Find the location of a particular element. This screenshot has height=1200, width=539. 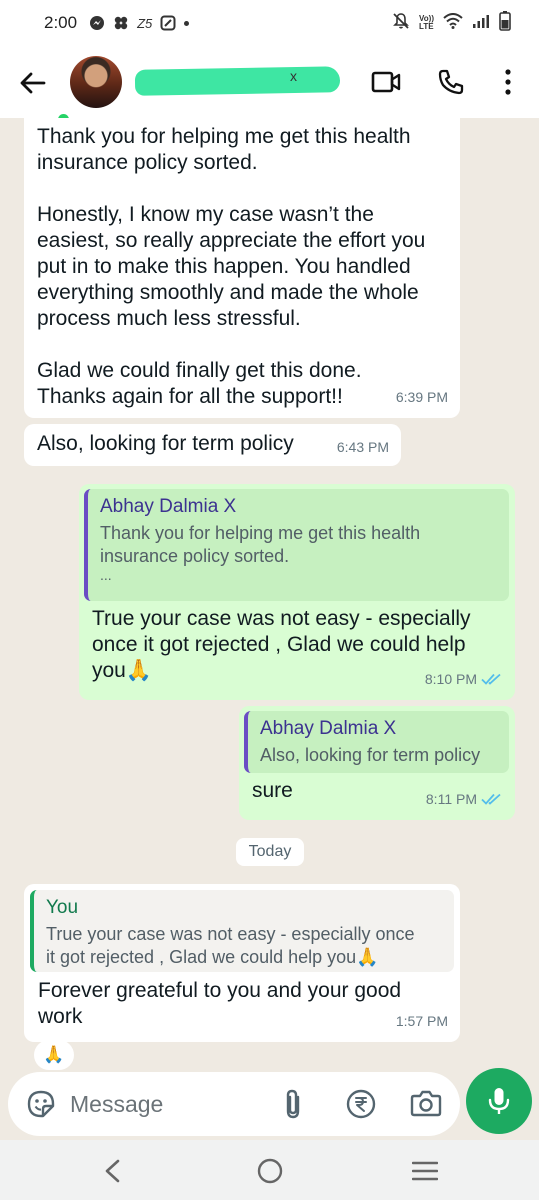

volte-icon: Vo)) LTE is located at coordinates (426, 22).